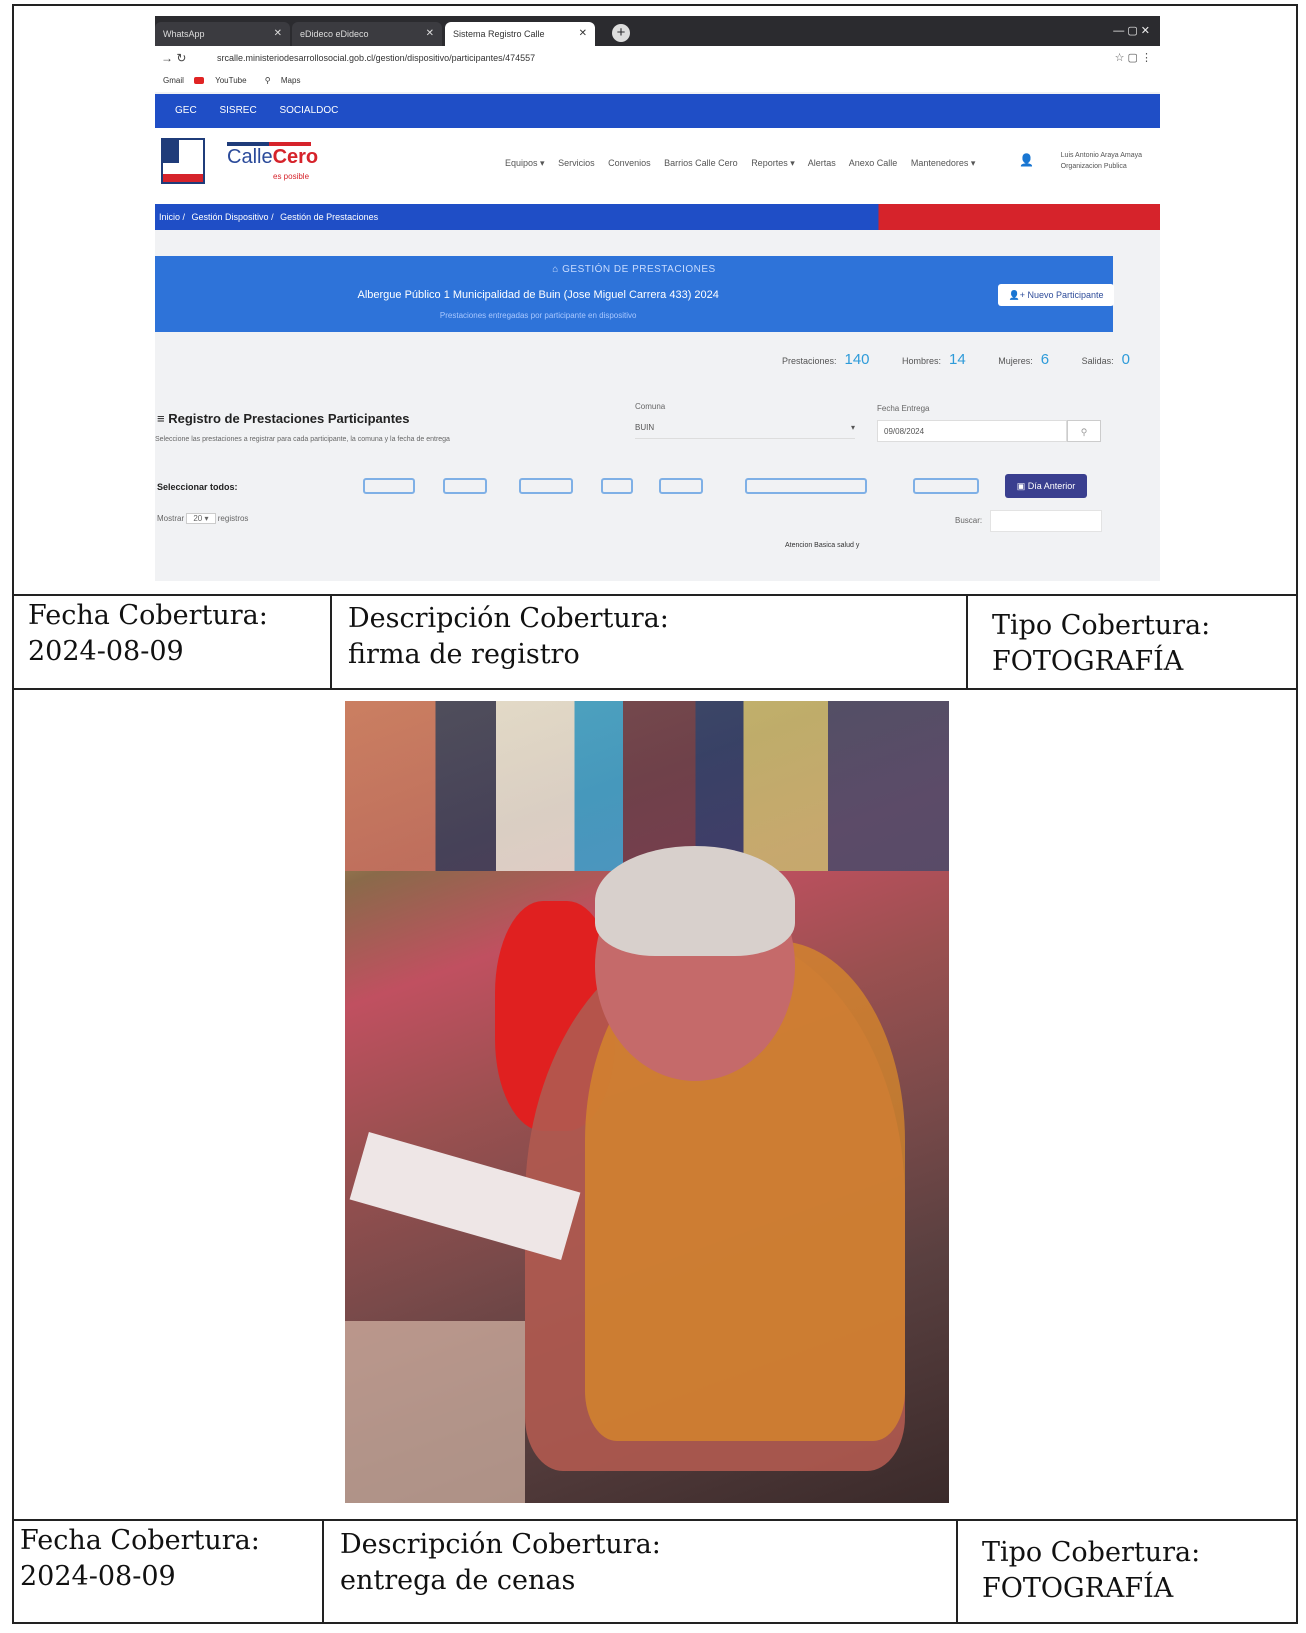 This screenshot has height=1633, width=1306. What do you see at coordinates (701, 163) in the screenshot?
I see `menu-item-barrios: Barrios Calle Cero` at bounding box center [701, 163].